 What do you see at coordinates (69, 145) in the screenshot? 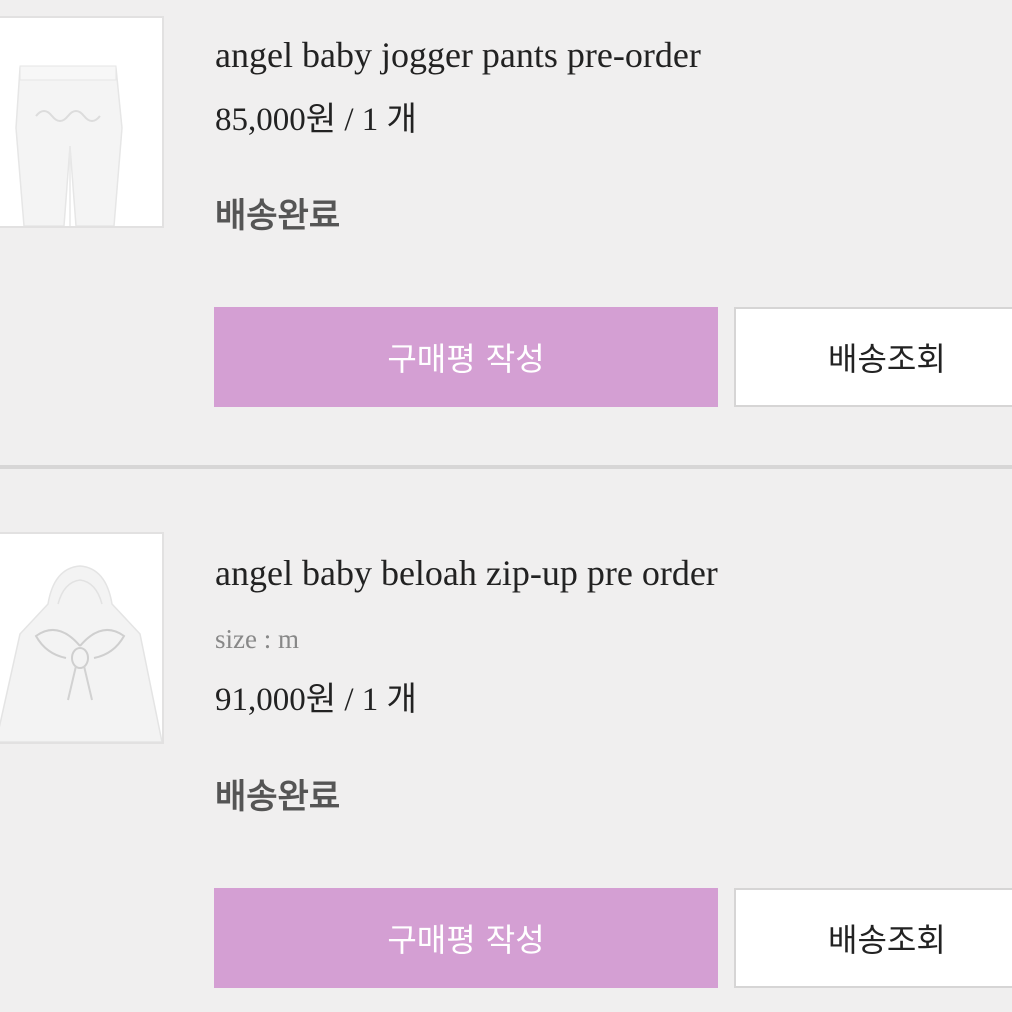
I see `jogger-pants-icon` at bounding box center [69, 145].